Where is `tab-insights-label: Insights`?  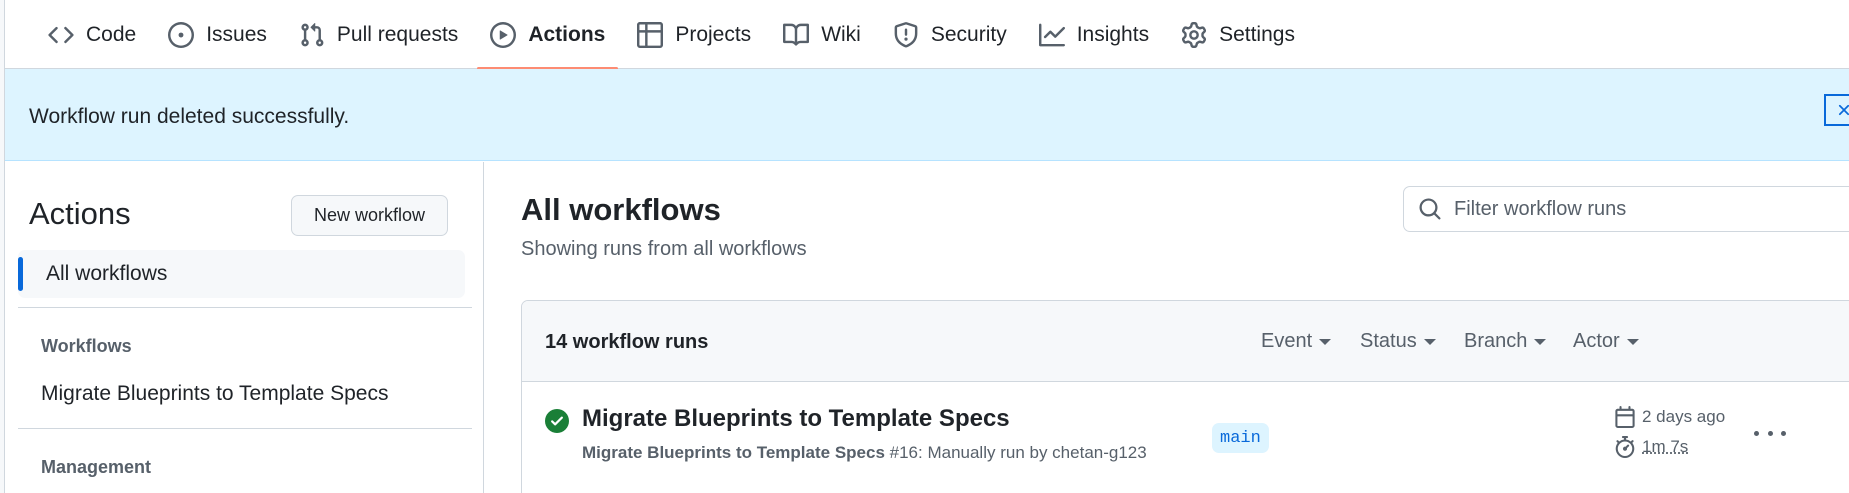 tab-insights-label: Insights is located at coordinates (1113, 34).